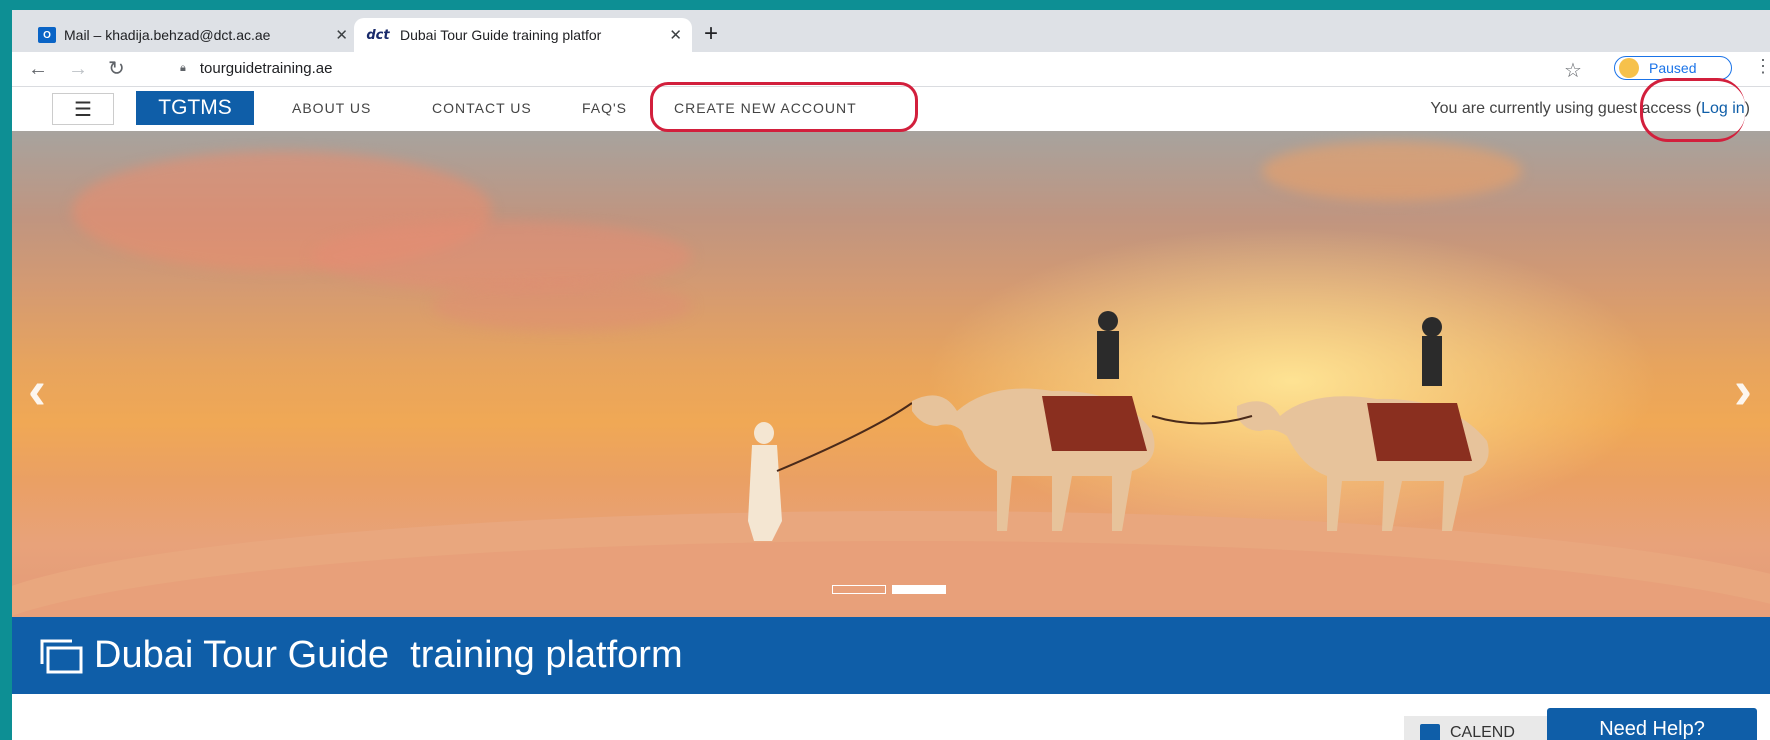 Image resolution: width=1770 pixels, height=740 pixels. What do you see at coordinates (604, 108) in the screenshot?
I see `nav-faqs: FAQ'S` at bounding box center [604, 108].